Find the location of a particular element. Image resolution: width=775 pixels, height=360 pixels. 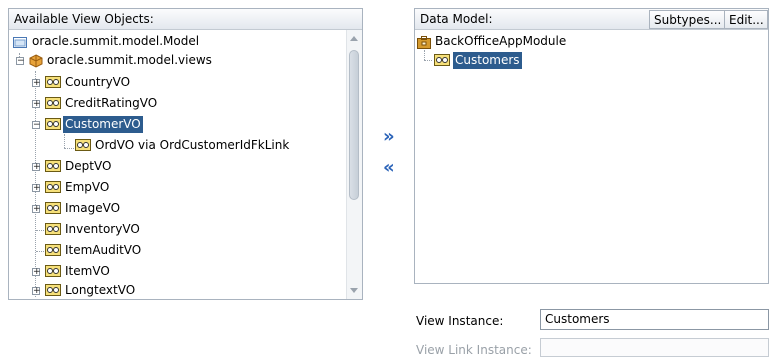

vertical-scrollbar is located at coordinates (354, 164).